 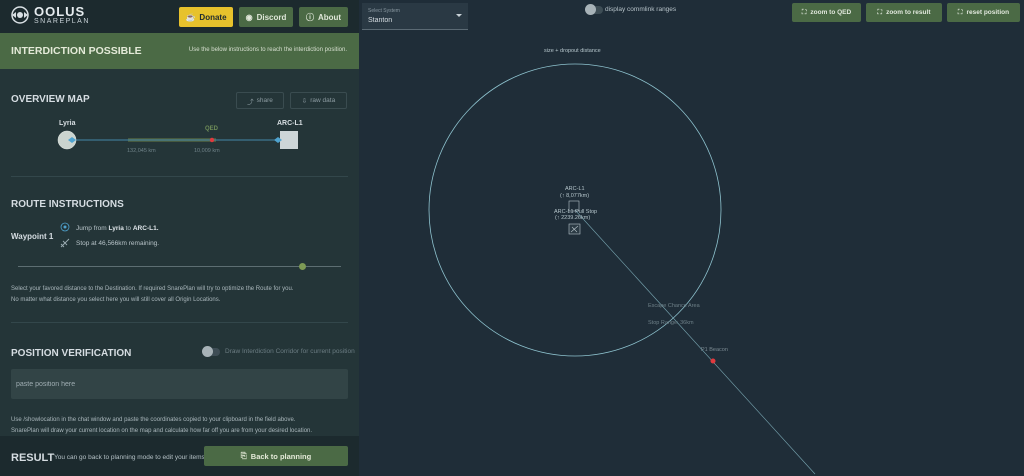 I want to click on raw-data-button: ⇩ raw data, so click(x=318, y=100).